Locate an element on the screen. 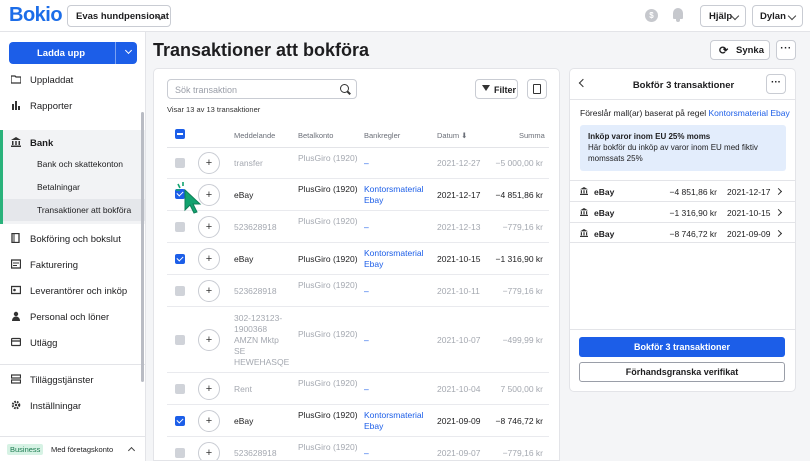 The image size is (810, 461). sidebar-sub-transaktioner: Transaktioner att bokföra is located at coordinates (74, 210).